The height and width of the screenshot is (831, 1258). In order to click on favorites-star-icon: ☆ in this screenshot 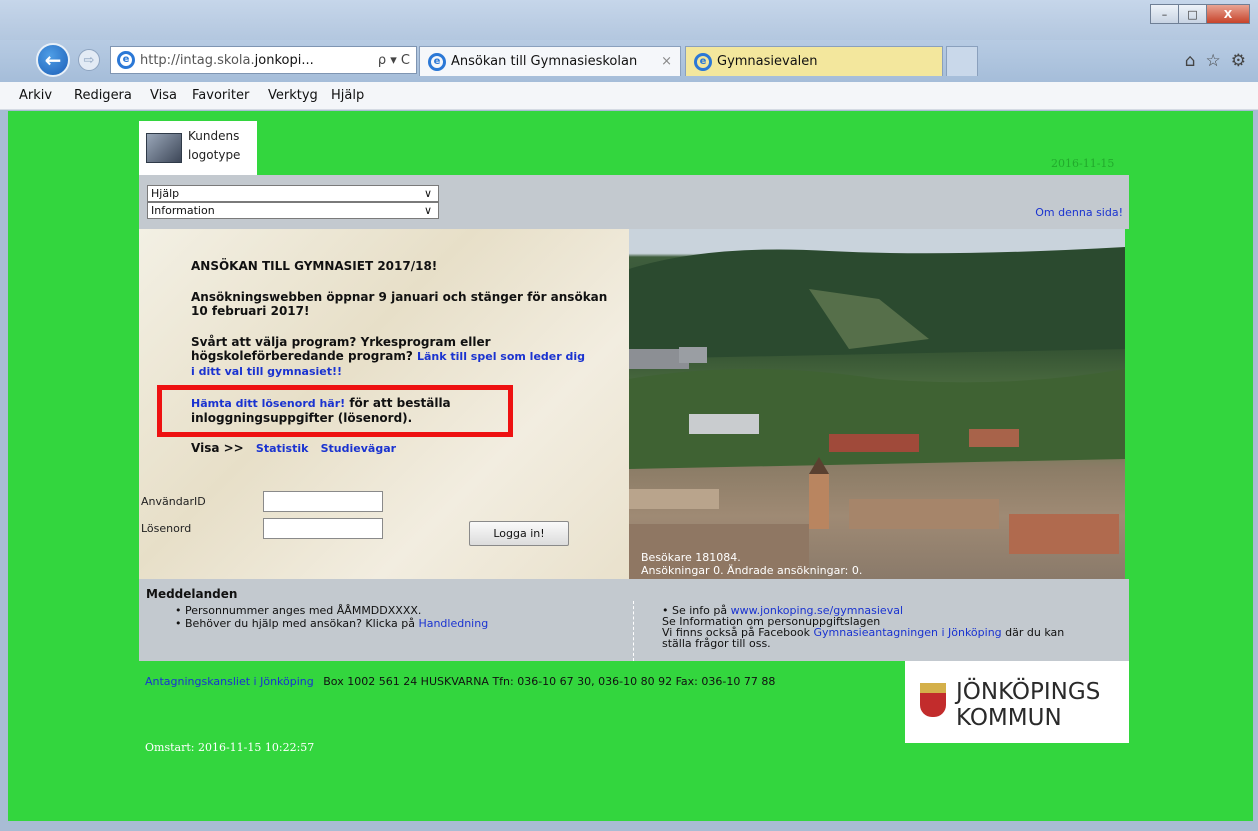, I will do `click(1213, 61)`.